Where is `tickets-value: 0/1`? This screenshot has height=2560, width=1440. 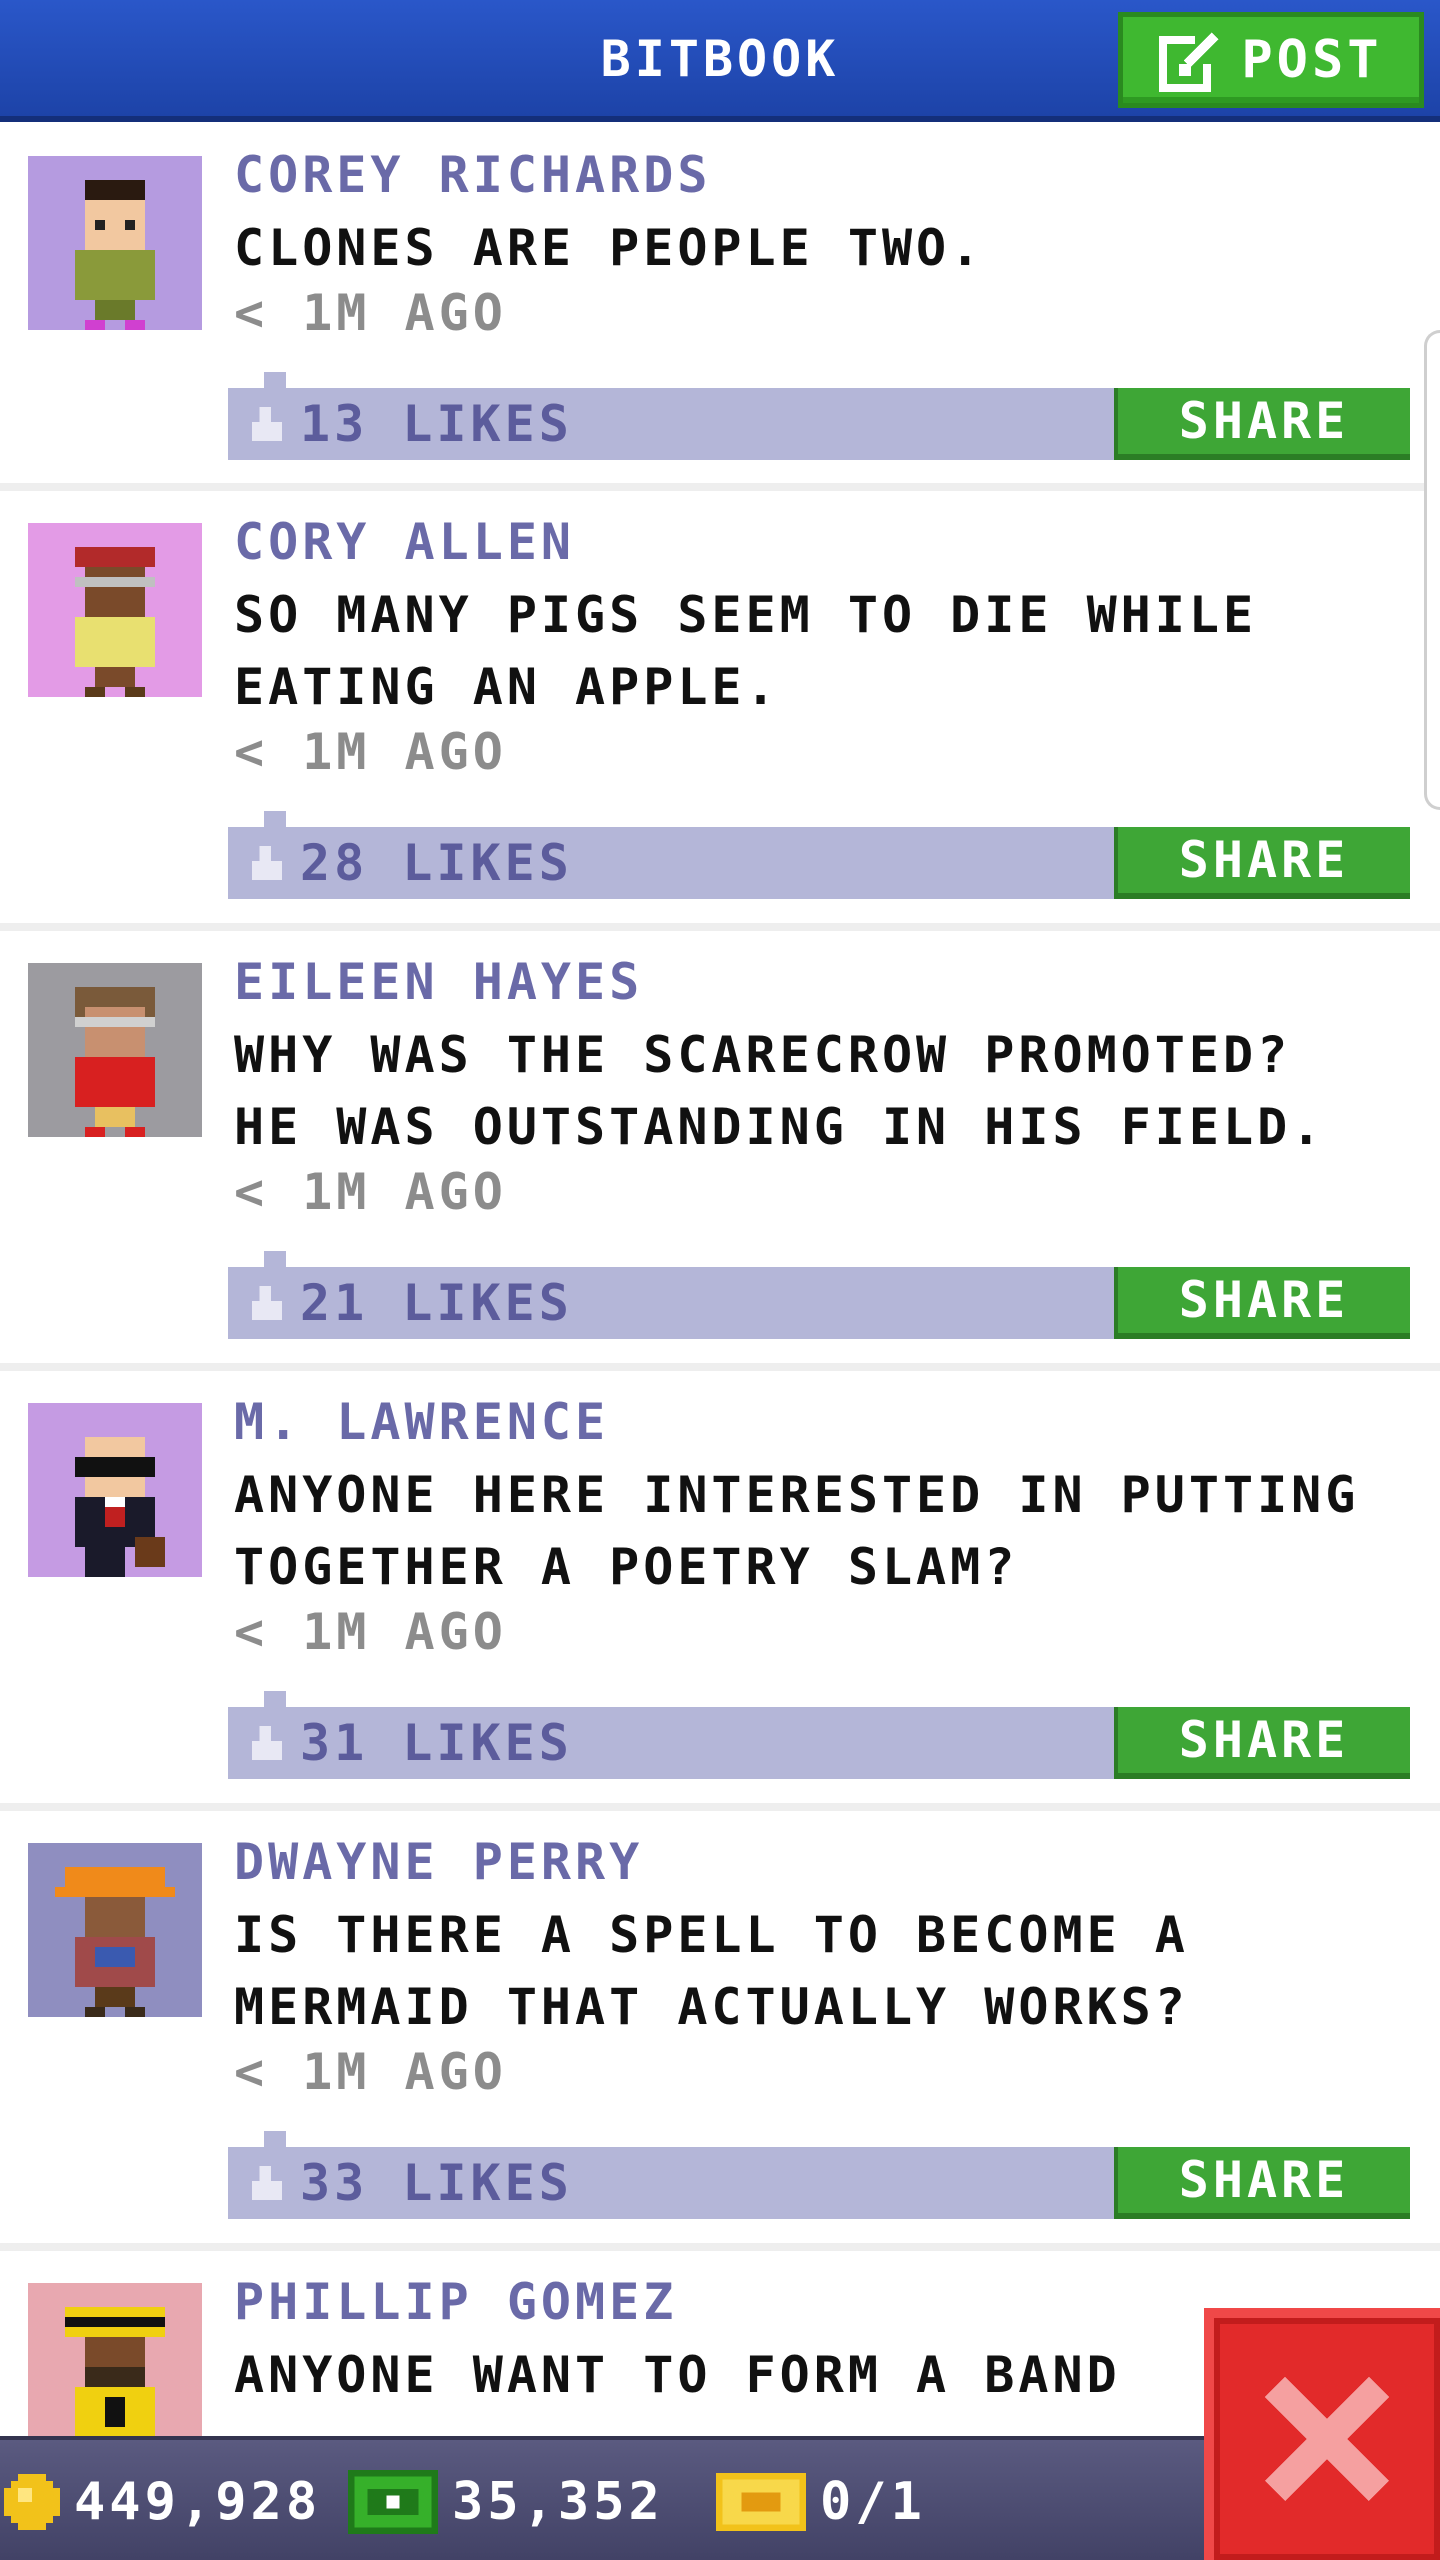
tickets-value: 0/1 is located at coordinates (873, 2502).